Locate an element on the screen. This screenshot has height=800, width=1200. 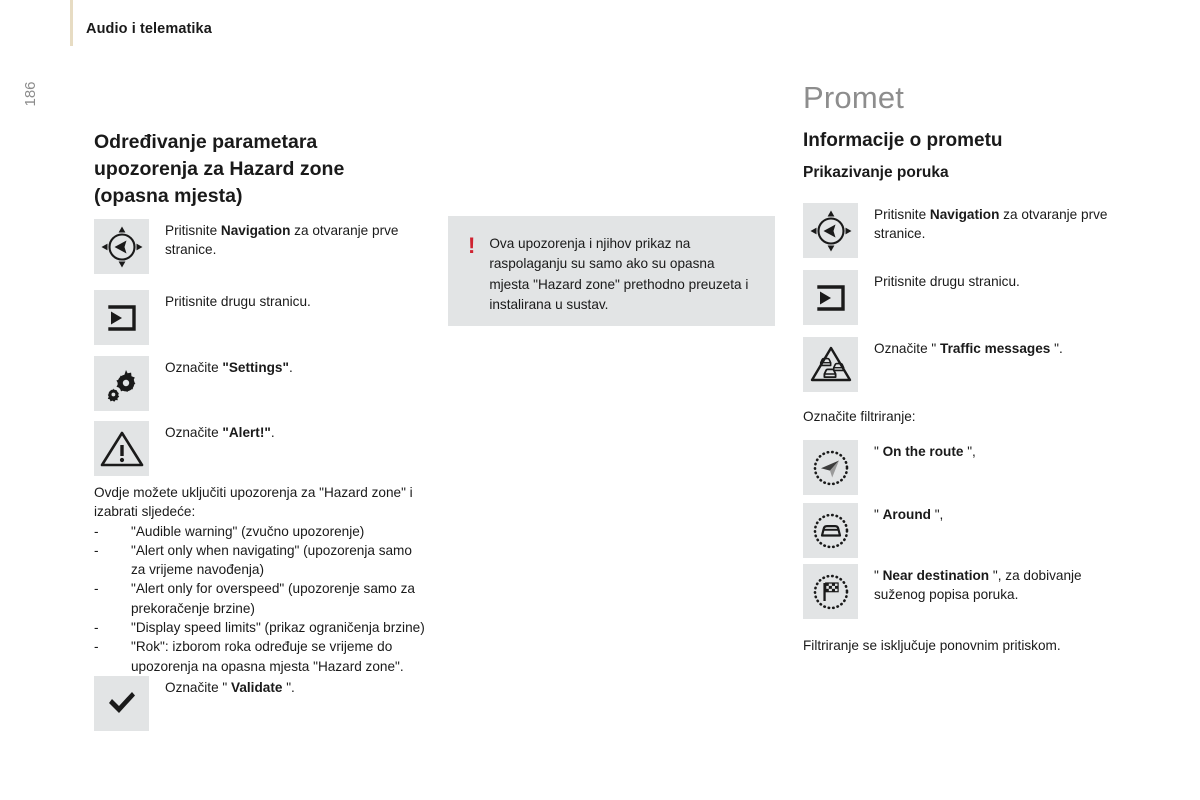
step-select-validate: Označite " Validate ". is located at coordinates (259, 703).